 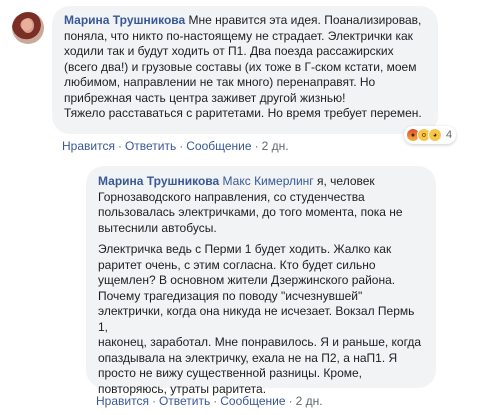 What do you see at coordinates (124, 20) in the screenshot?
I see `comment-author: Марина Трушникова` at bounding box center [124, 20].